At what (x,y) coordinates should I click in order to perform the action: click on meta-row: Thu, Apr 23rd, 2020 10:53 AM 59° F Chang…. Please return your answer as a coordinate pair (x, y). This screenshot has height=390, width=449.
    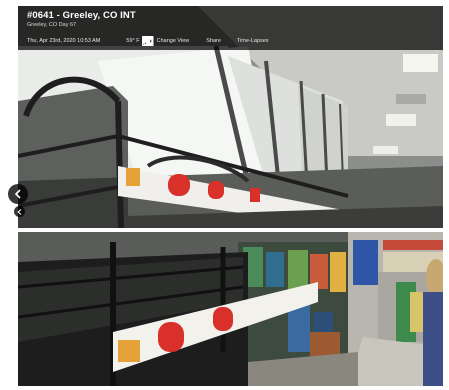
    Looking at the image, I should click on (148, 41).